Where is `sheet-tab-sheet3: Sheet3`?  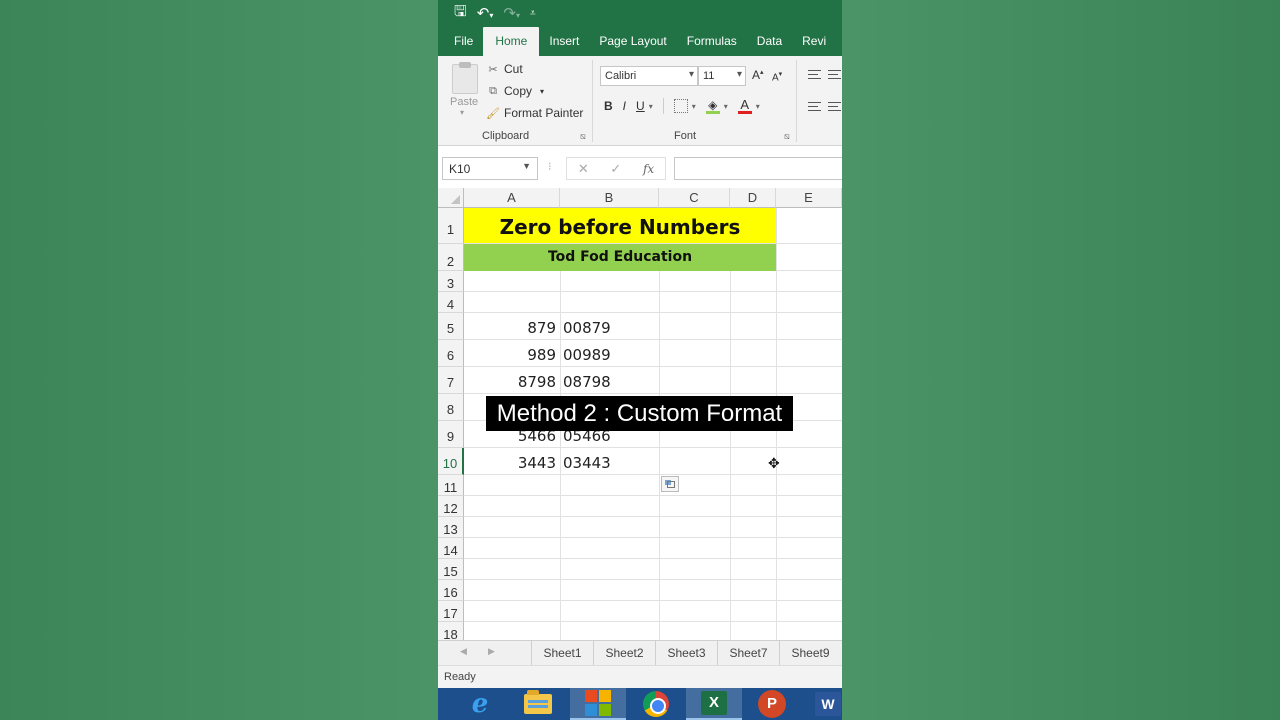
sheet-tab-sheet3: Sheet3 is located at coordinates (686, 653).